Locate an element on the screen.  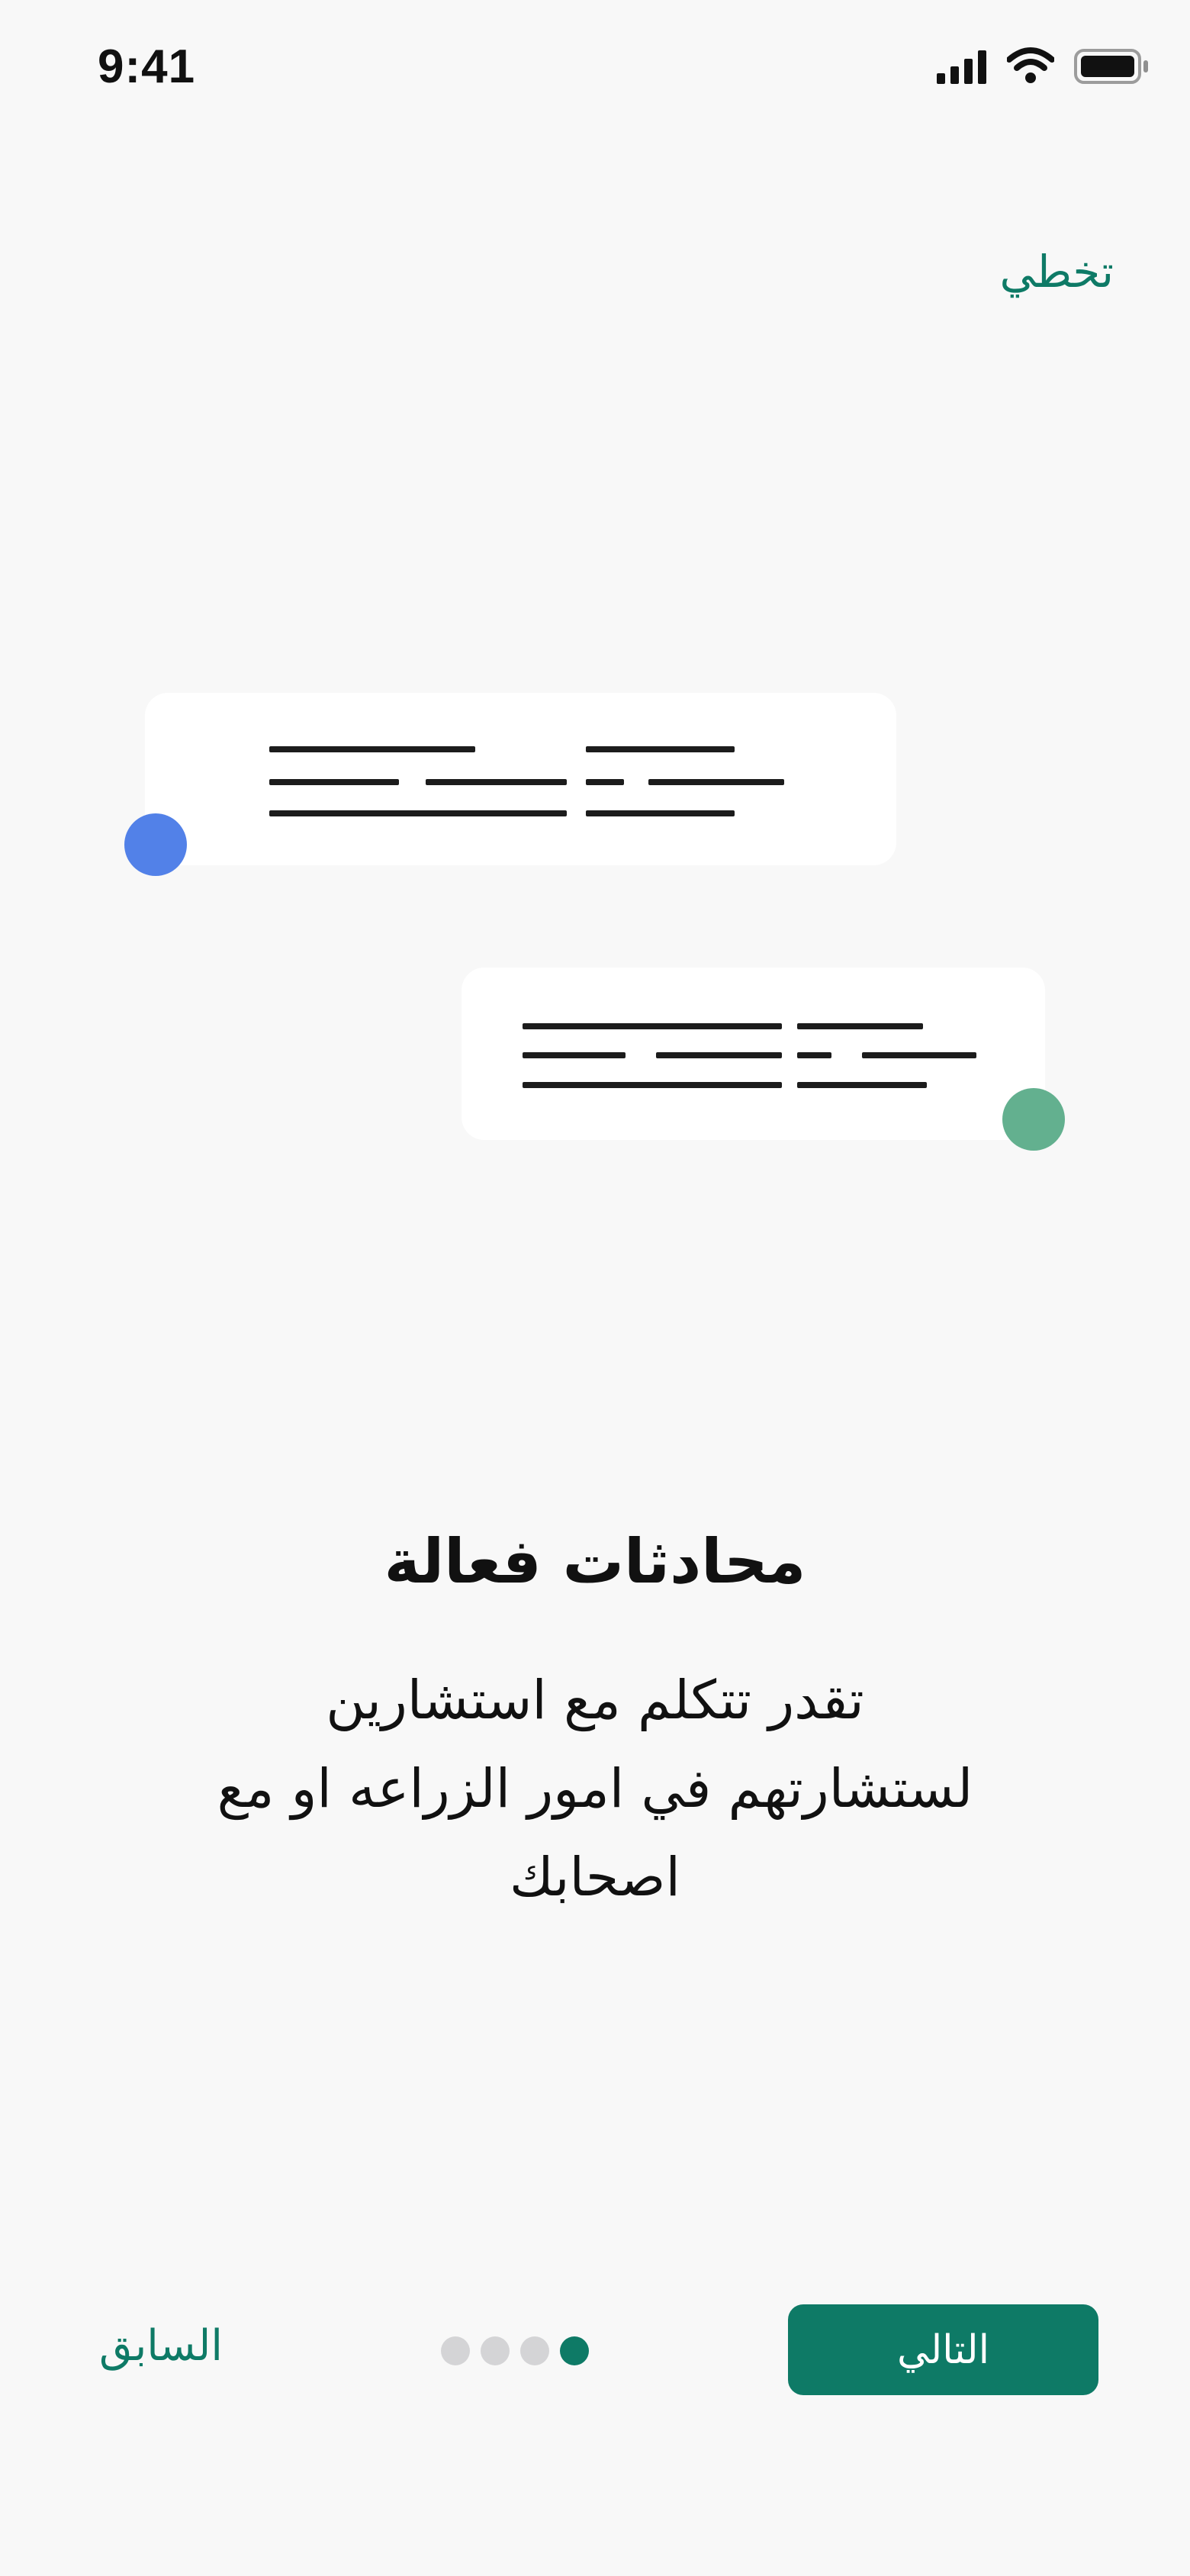
previous-button: السابق is located at coordinates (161, 2346).